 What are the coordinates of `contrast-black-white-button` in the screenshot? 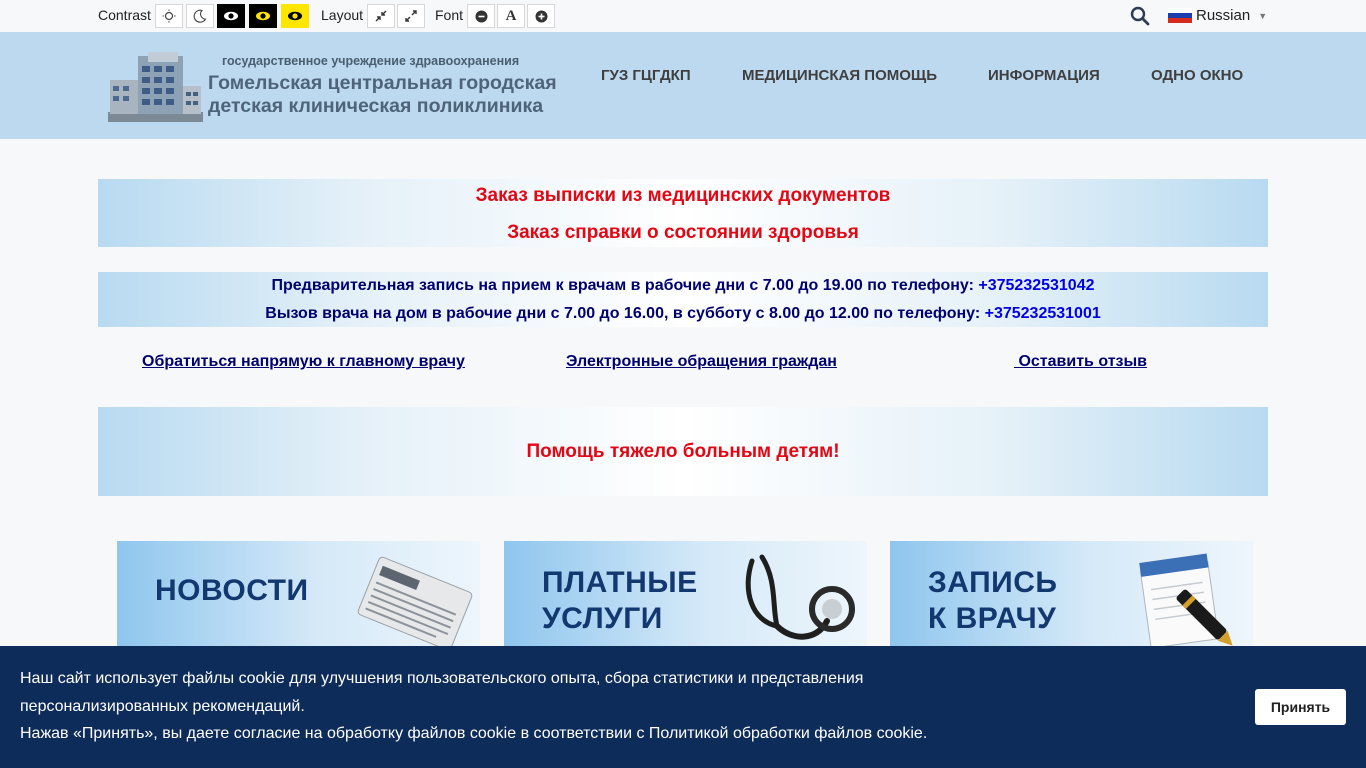 It's located at (231, 16).